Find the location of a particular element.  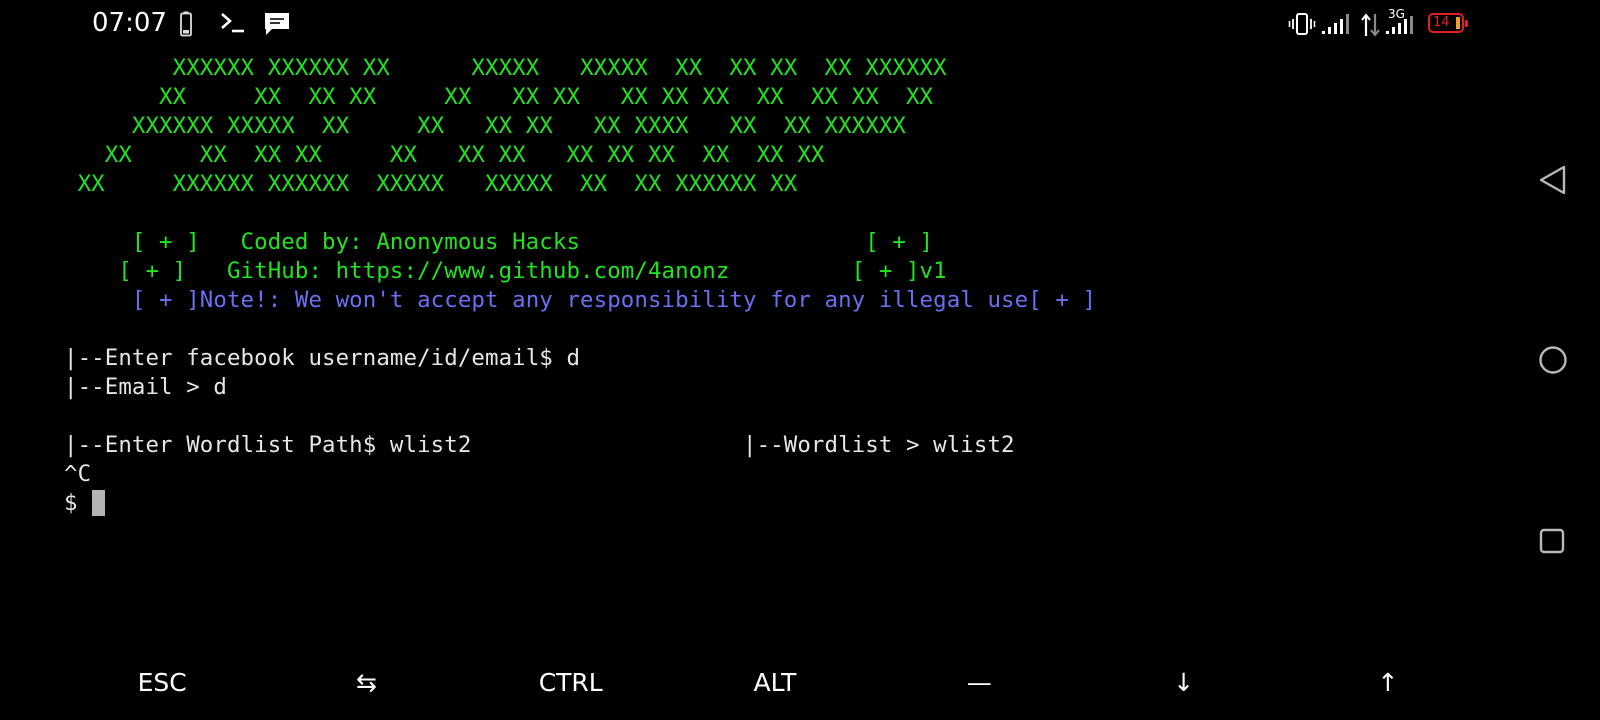

chat-bubble-icon is located at coordinates (277, 26).